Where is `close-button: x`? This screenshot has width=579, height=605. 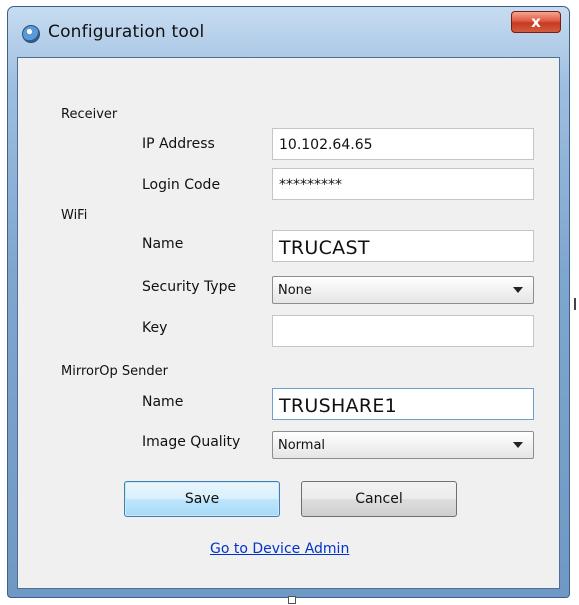 close-button: x is located at coordinates (536, 22).